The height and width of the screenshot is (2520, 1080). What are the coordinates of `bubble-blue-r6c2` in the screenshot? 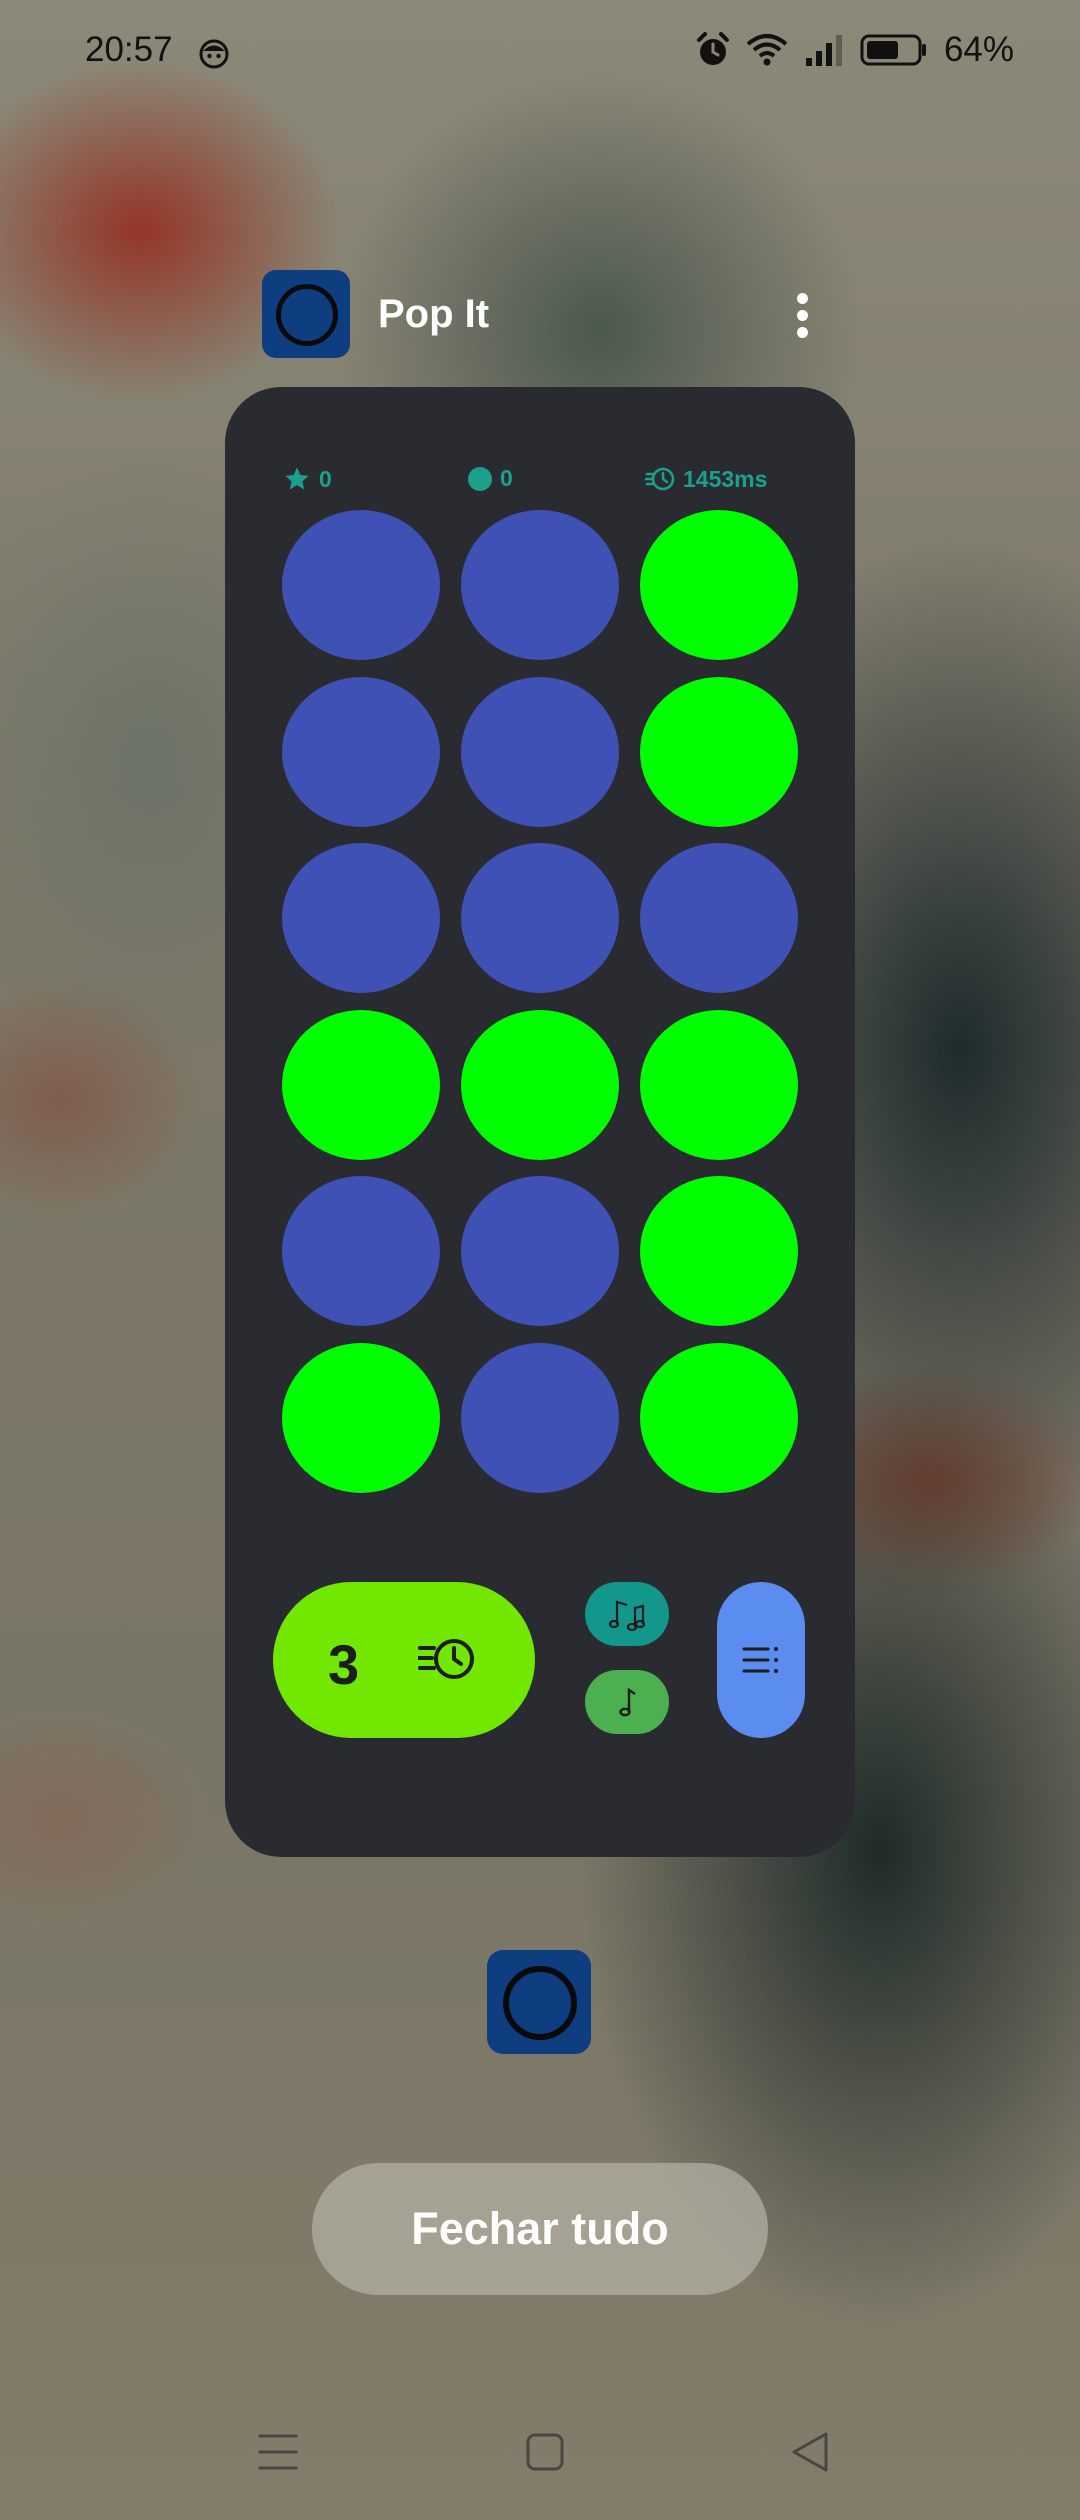 It's located at (540, 1417).